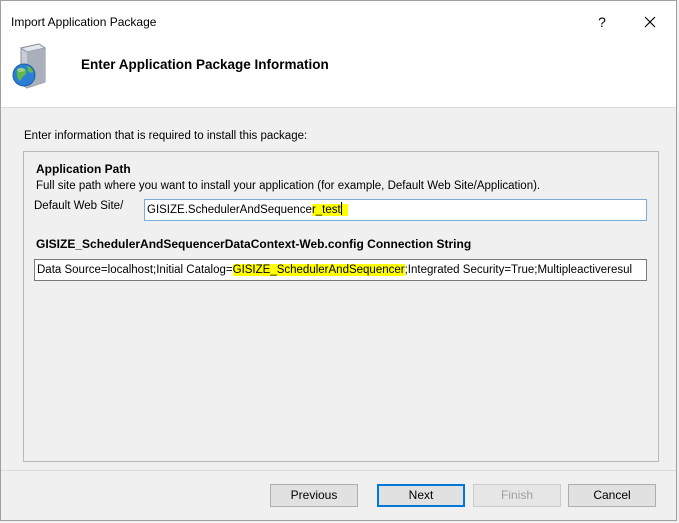 This screenshot has height=523, width=679. What do you see at coordinates (395, 210) in the screenshot?
I see `application-path-input: GISIZE.SchedulerAndSequencer_test` at bounding box center [395, 210].